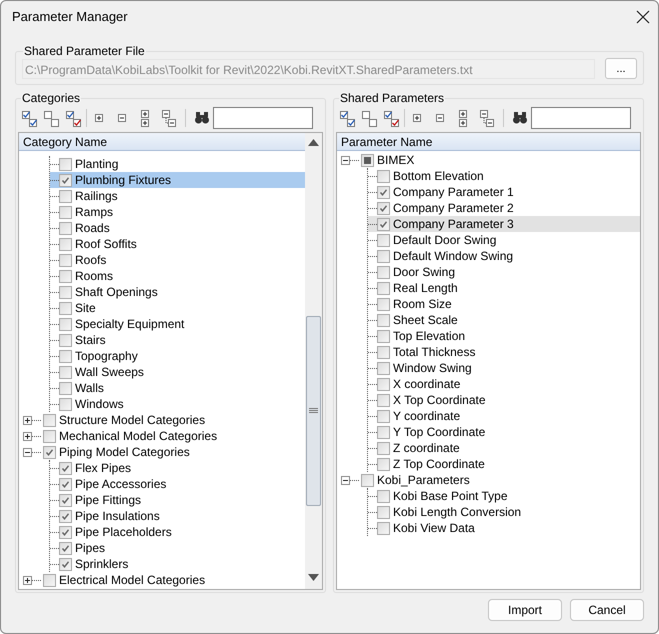 This screenshot has height=634, width=659. What do you see at coordinates (177, 500) in the screenshot?
I see `tree-item: Pipe Fittings` at bounding box center [177, 500].